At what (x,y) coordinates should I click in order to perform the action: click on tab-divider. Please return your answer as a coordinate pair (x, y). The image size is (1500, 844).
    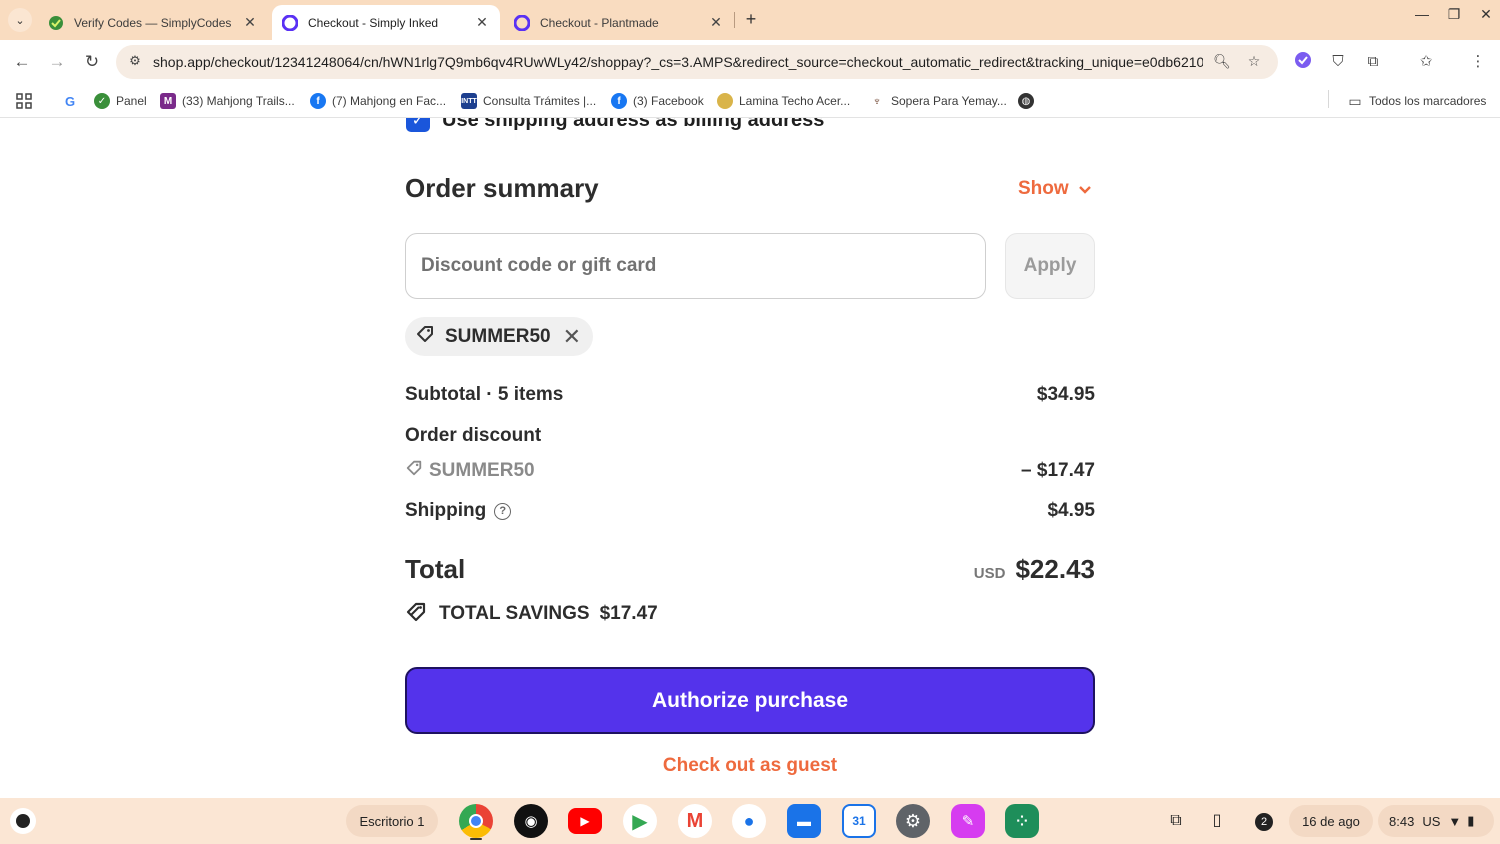
    Looking at the image, I should click on (734, 20).